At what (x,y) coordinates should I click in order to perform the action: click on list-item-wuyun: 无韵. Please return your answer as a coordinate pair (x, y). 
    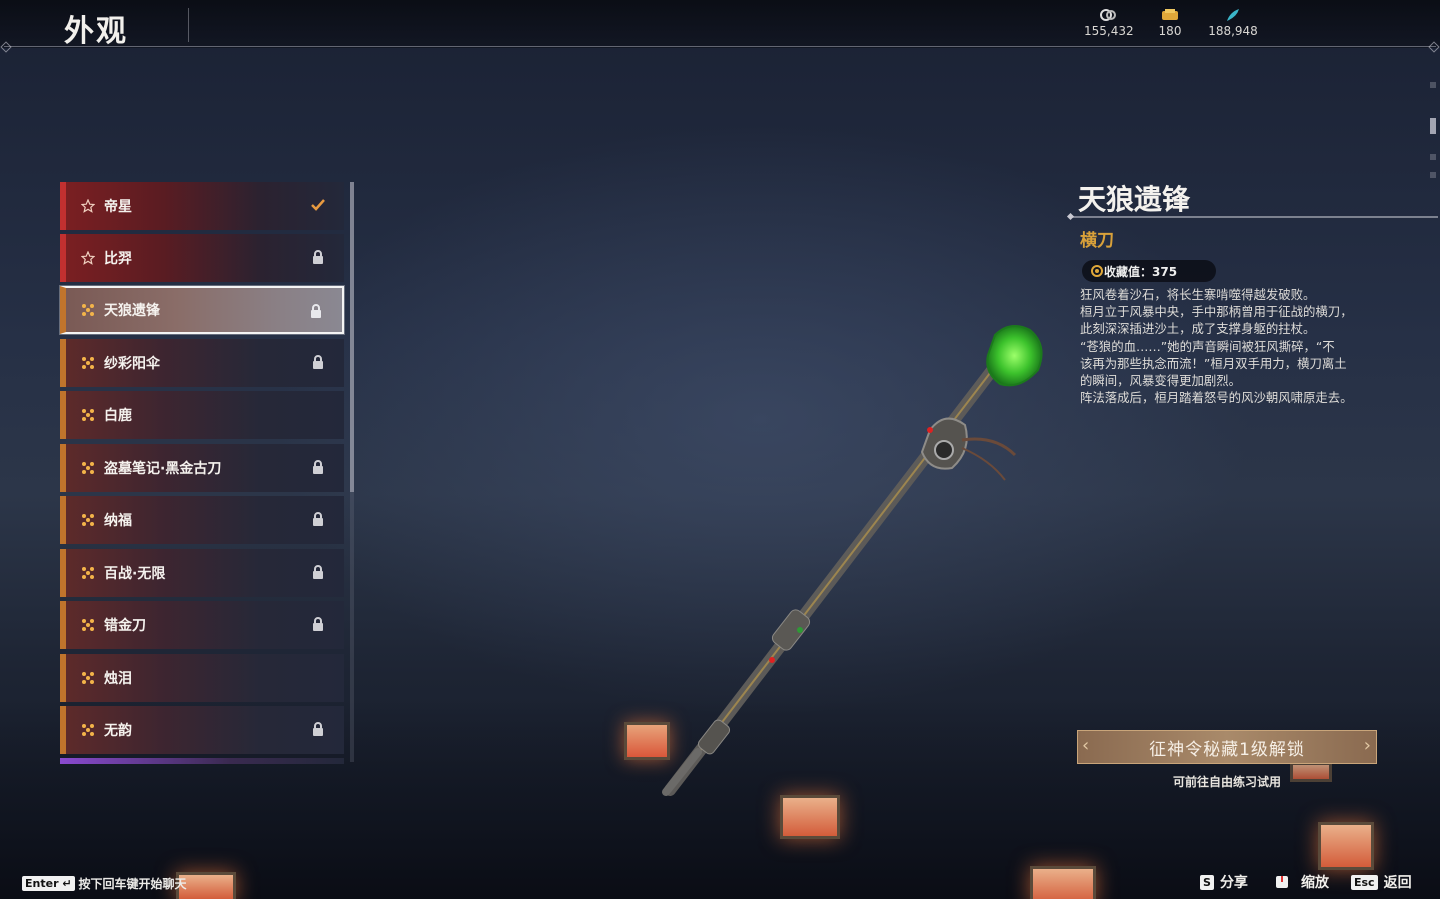
    Looking at the image, I should click on (202, 730).